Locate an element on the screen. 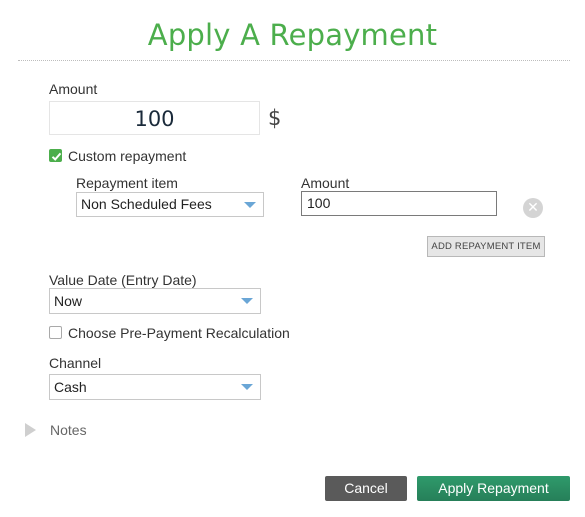  channel-value: Cash is located at coordinates (70, 387).